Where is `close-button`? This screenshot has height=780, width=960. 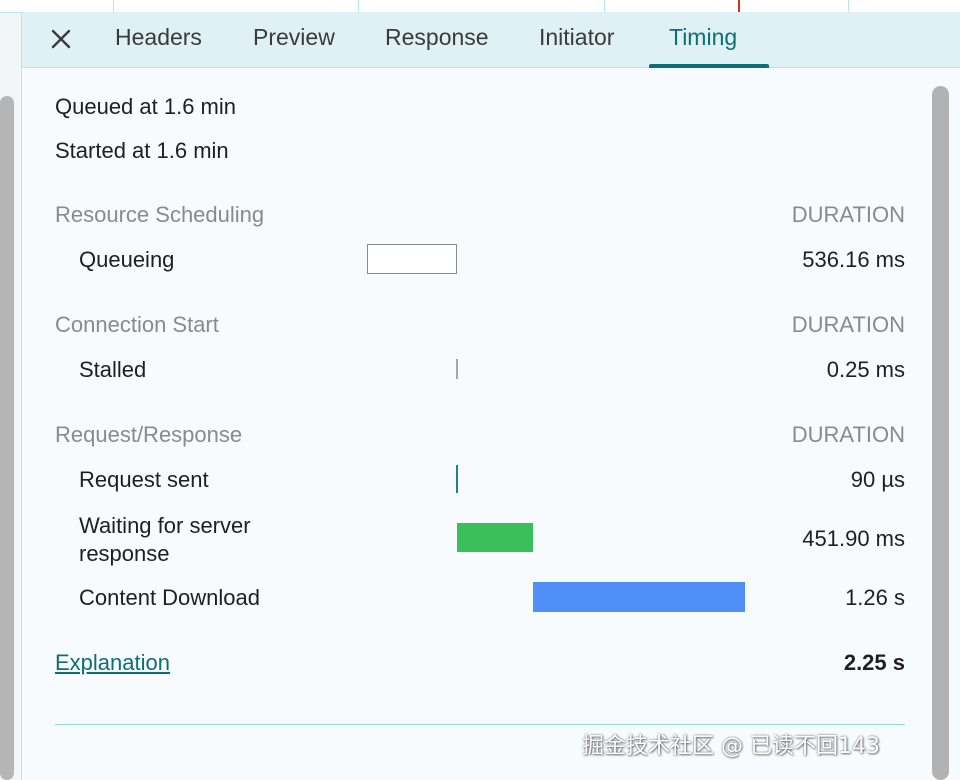 close-button is located at coordinates (61, 39).